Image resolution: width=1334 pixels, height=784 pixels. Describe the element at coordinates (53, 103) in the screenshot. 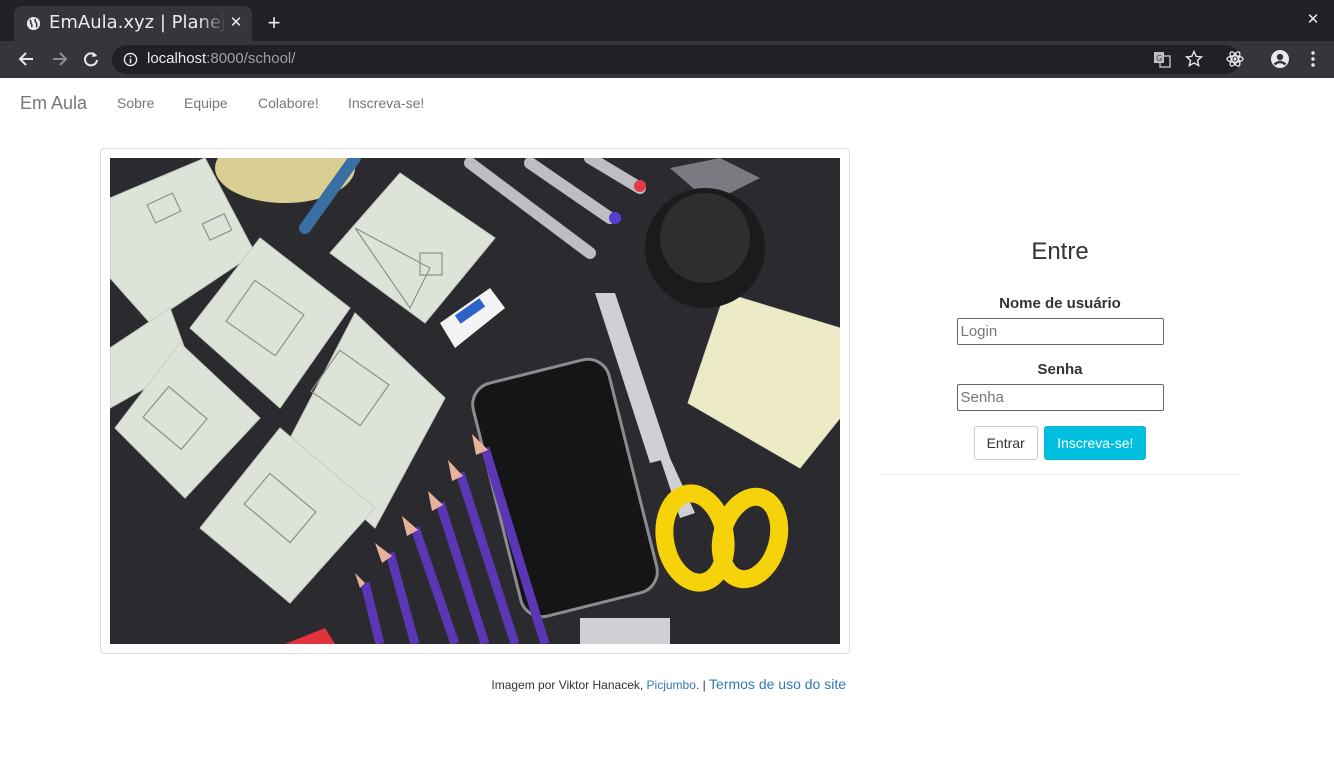

I see `navbar-brand: Em Aula` at that location.